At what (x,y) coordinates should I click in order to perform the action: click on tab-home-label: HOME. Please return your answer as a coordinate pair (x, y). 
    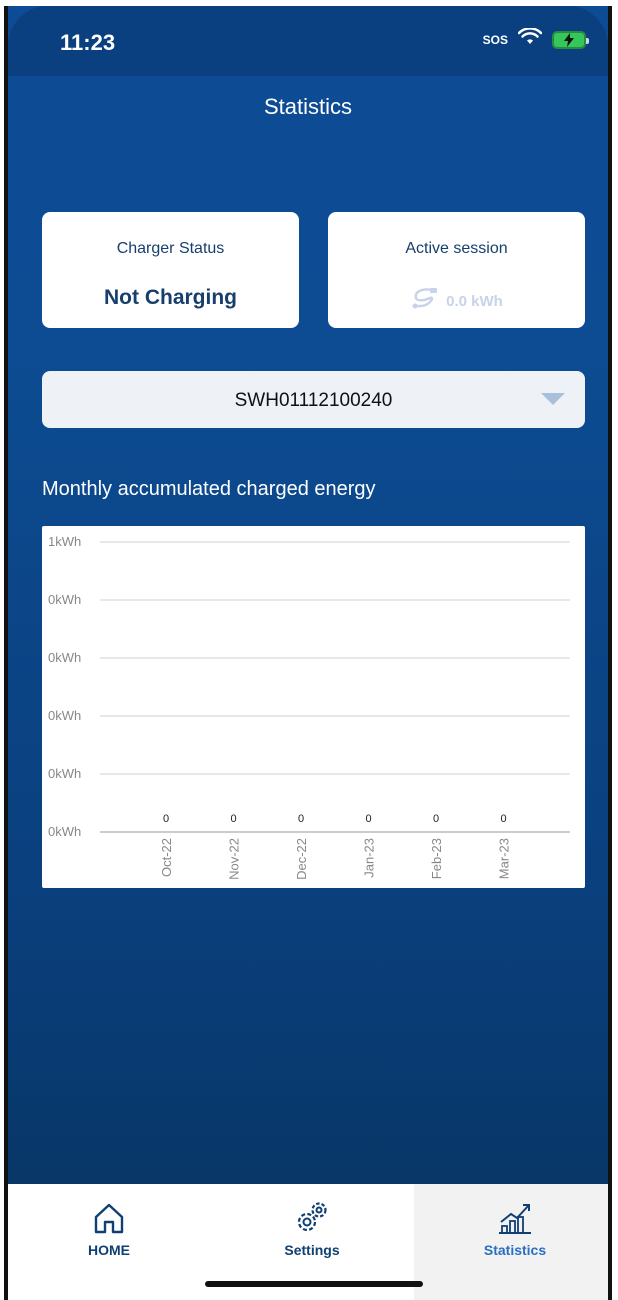
    Looking at the image, I should click on (109, 1250).